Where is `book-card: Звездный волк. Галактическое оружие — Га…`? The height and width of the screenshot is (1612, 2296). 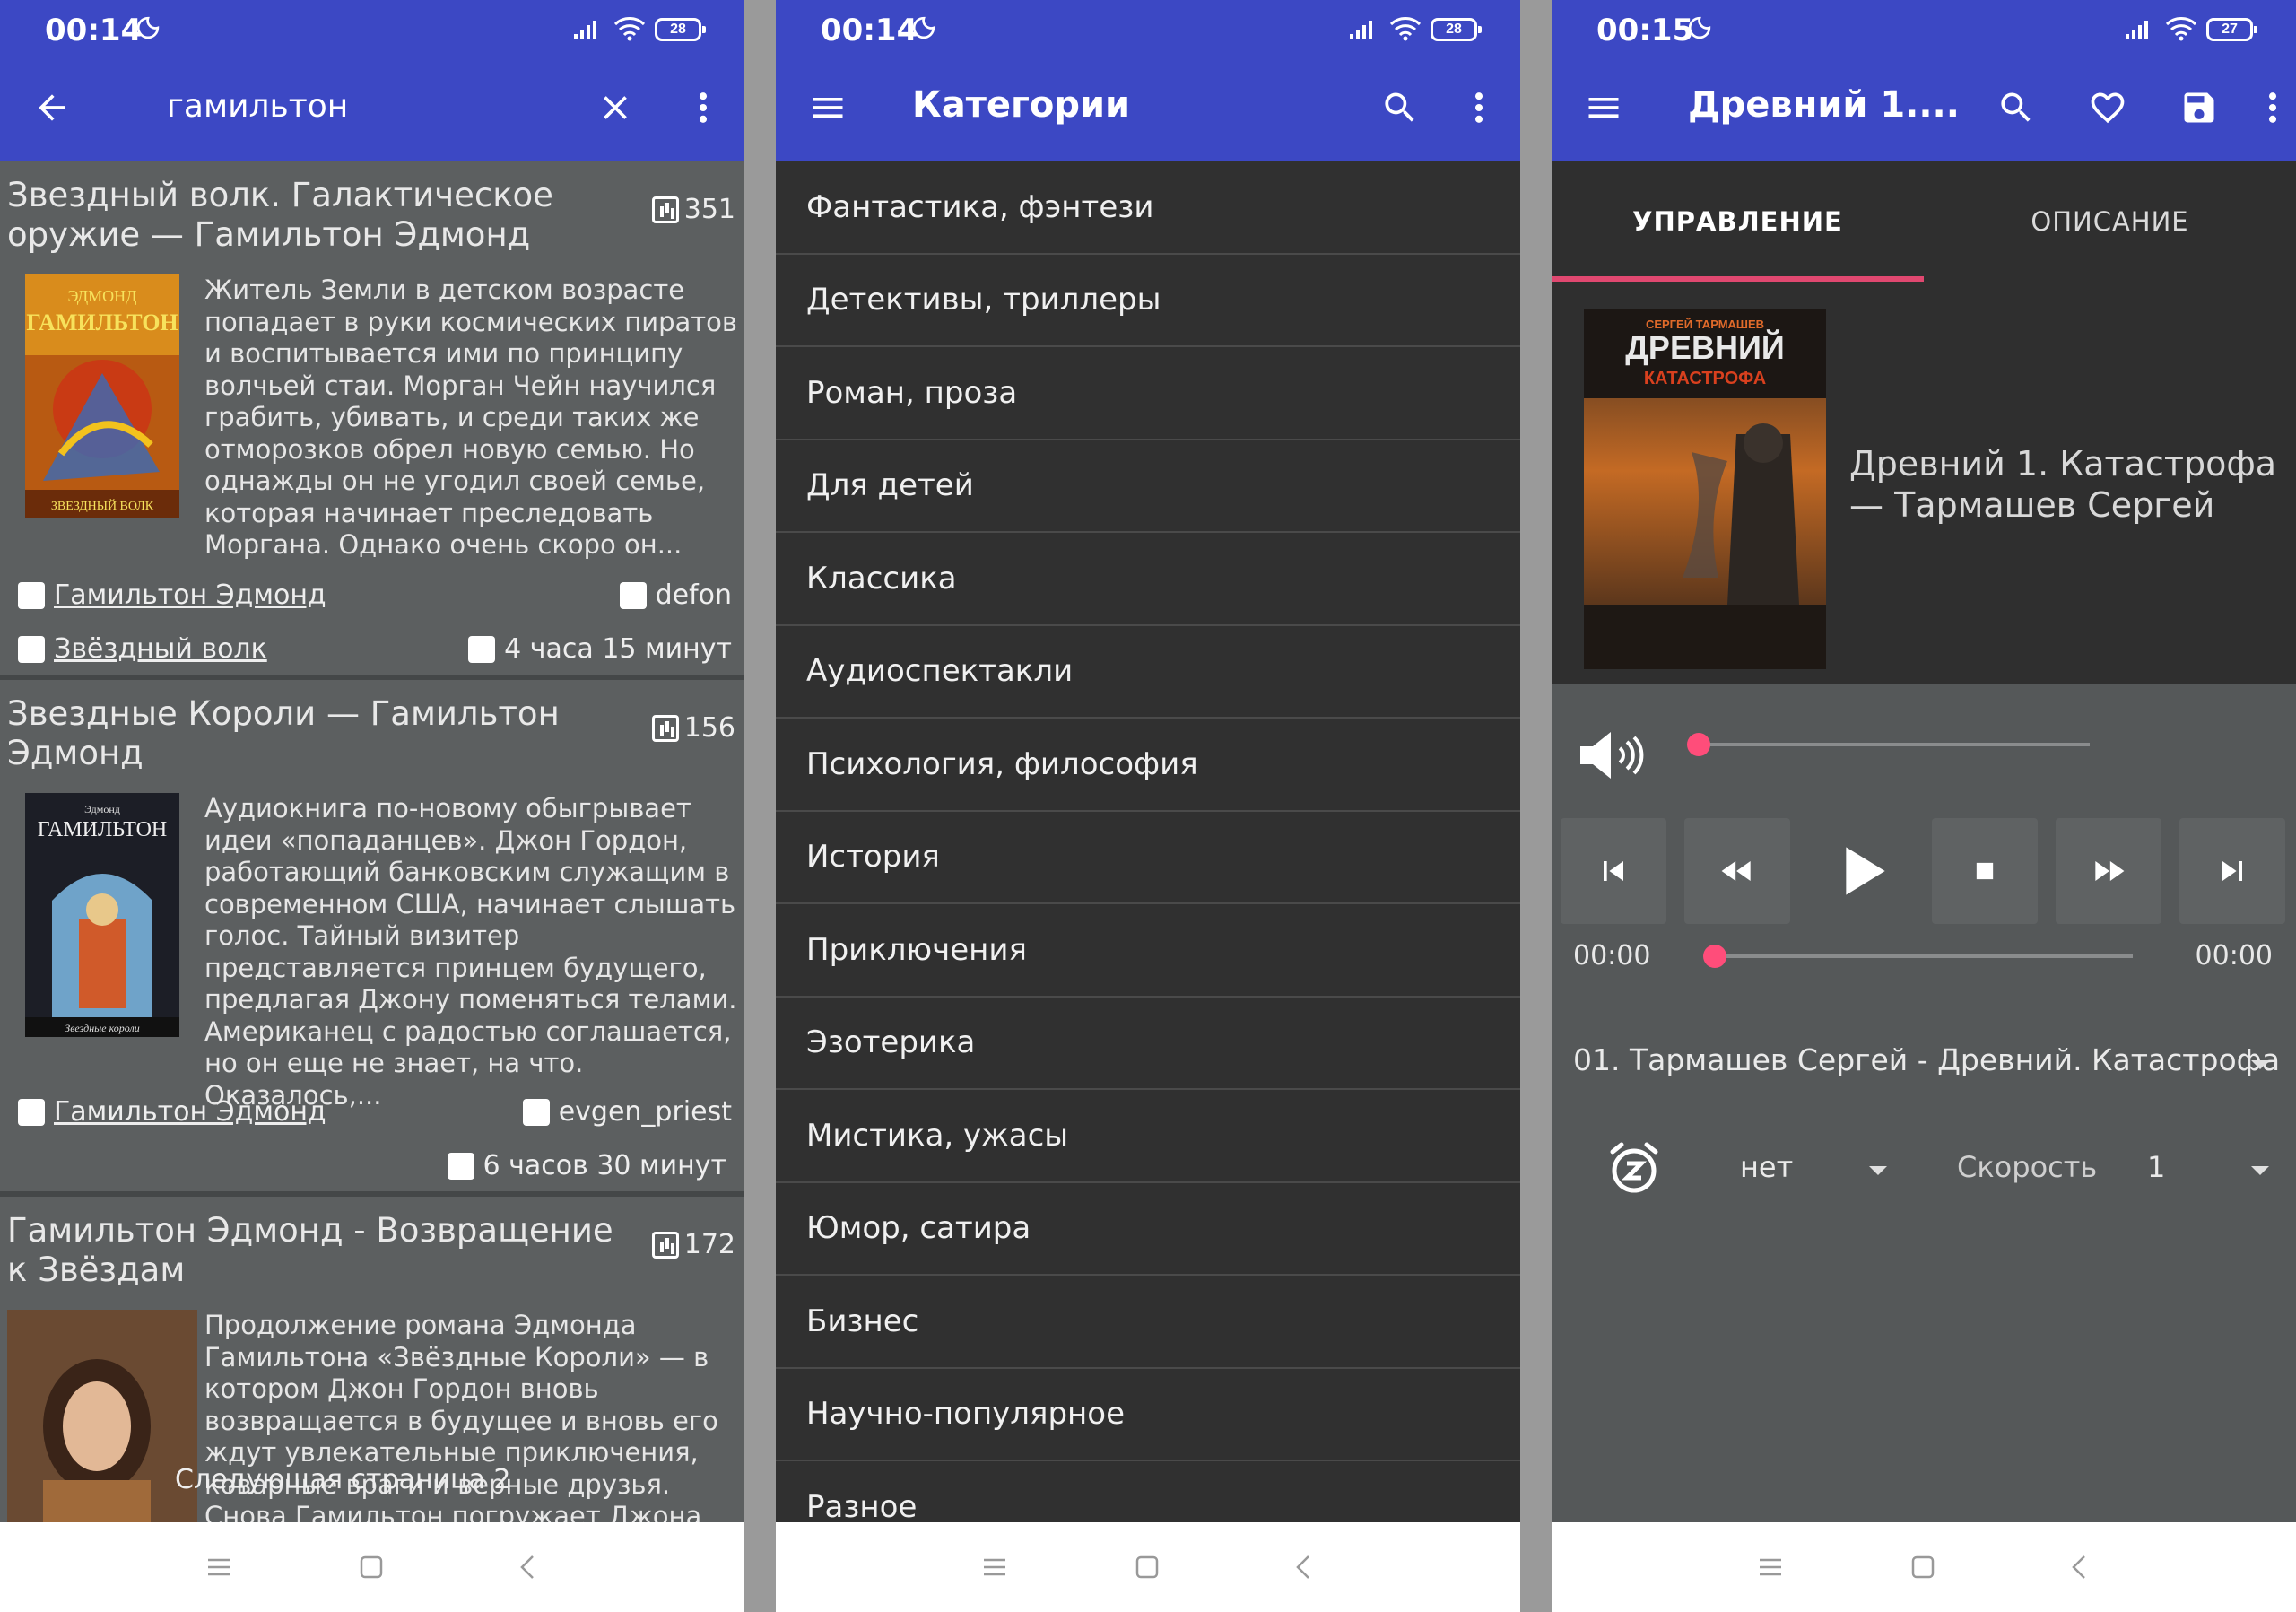
book-card: Звездный волк. Галактическое оружие — Га… is located at coordinates (372, 421).